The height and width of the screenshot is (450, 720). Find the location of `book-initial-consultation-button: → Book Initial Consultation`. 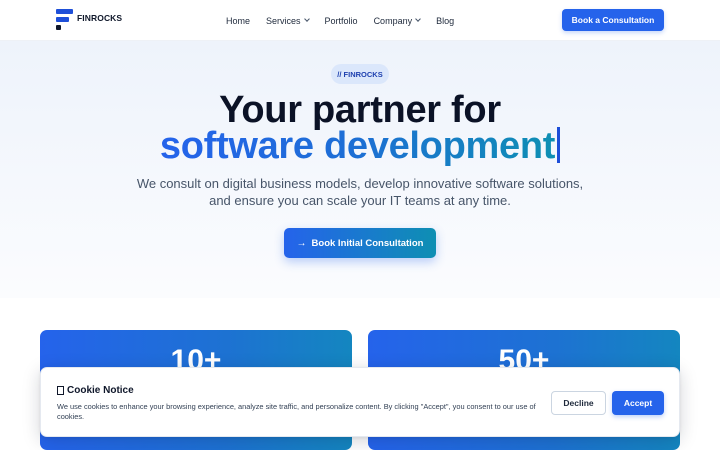

book-initial-consultation-button: → Book Initial Consultation is located at coordinates (360, 243).